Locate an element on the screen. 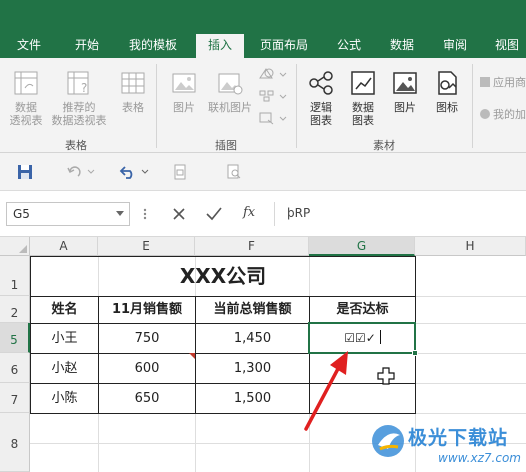 The height and width of the screenshot is (472, 526). shapes-icon is located at coordinates (273, 73).